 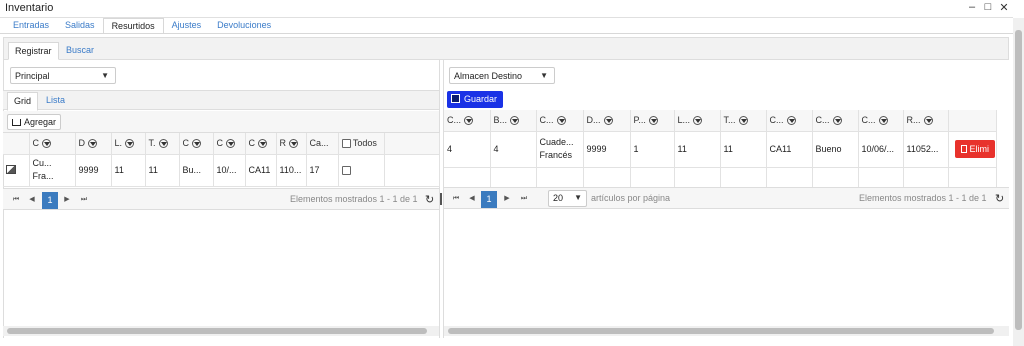 What do you see at coordinates (221, 100) in the screenshot?
I see `view-tabs: Grid Lista` at bounding box center [221, 100].